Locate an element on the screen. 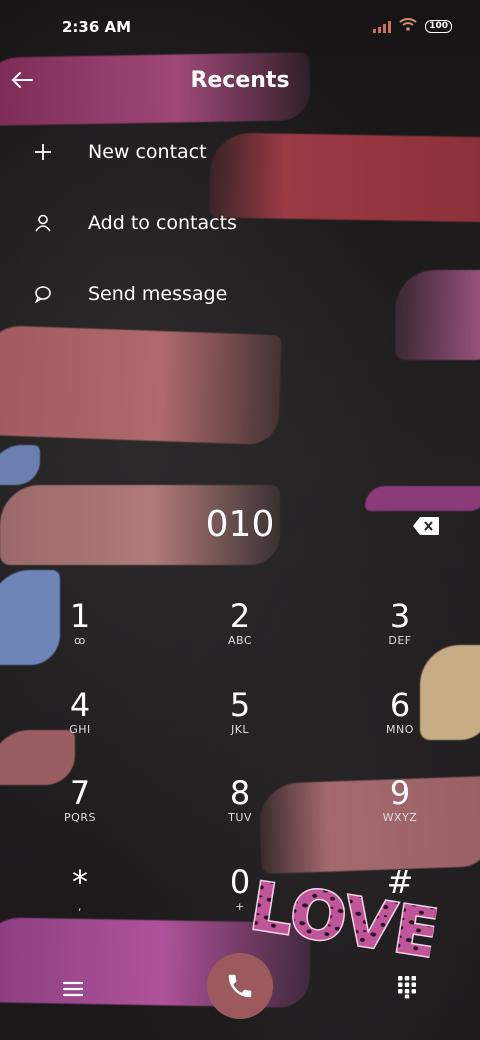 The image size is (480, 1040). key-7: 7 PQRS is located at coordinates (80, 813).